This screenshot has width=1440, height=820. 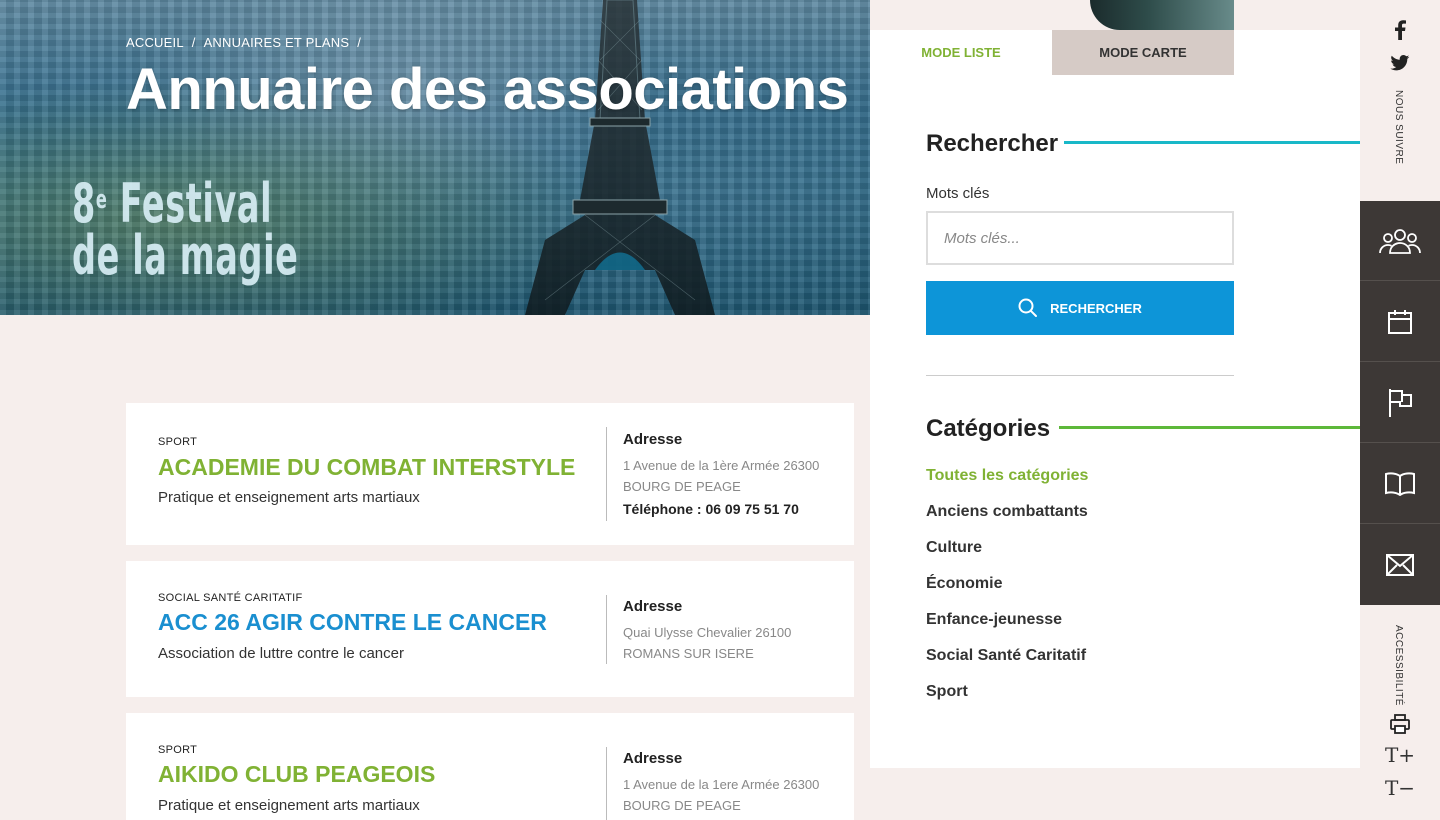 I want to click on category-item-social-sante: Social Santé Caritatif, so click(x=1007, y=665).